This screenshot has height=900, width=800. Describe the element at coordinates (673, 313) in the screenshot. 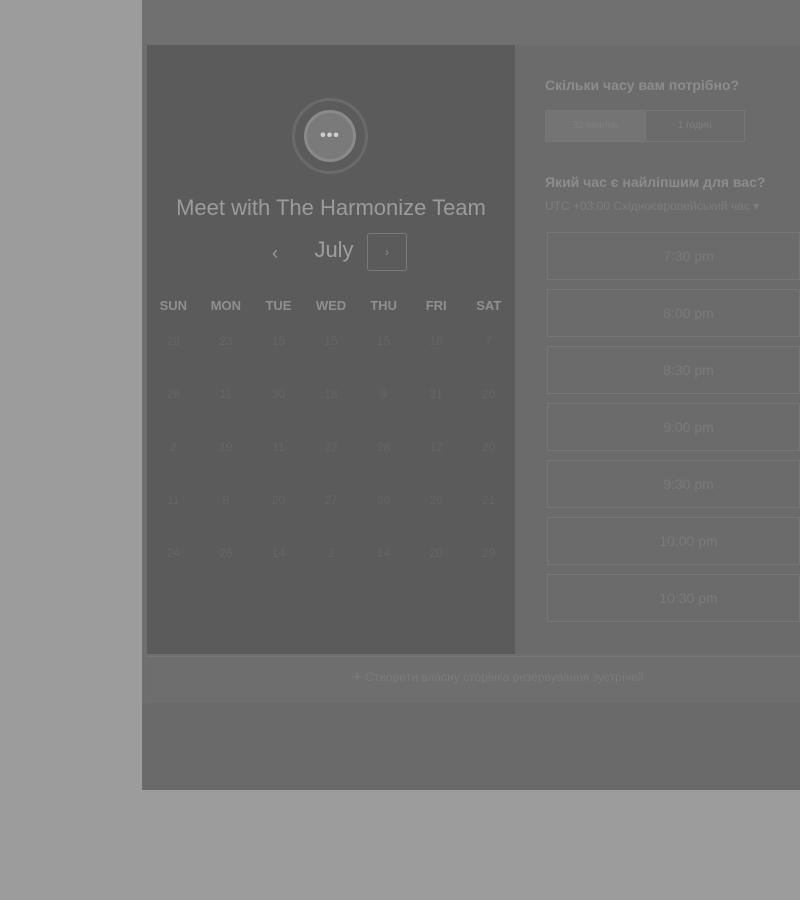

I see `time-slot-button: 8:00 pm` at that location.